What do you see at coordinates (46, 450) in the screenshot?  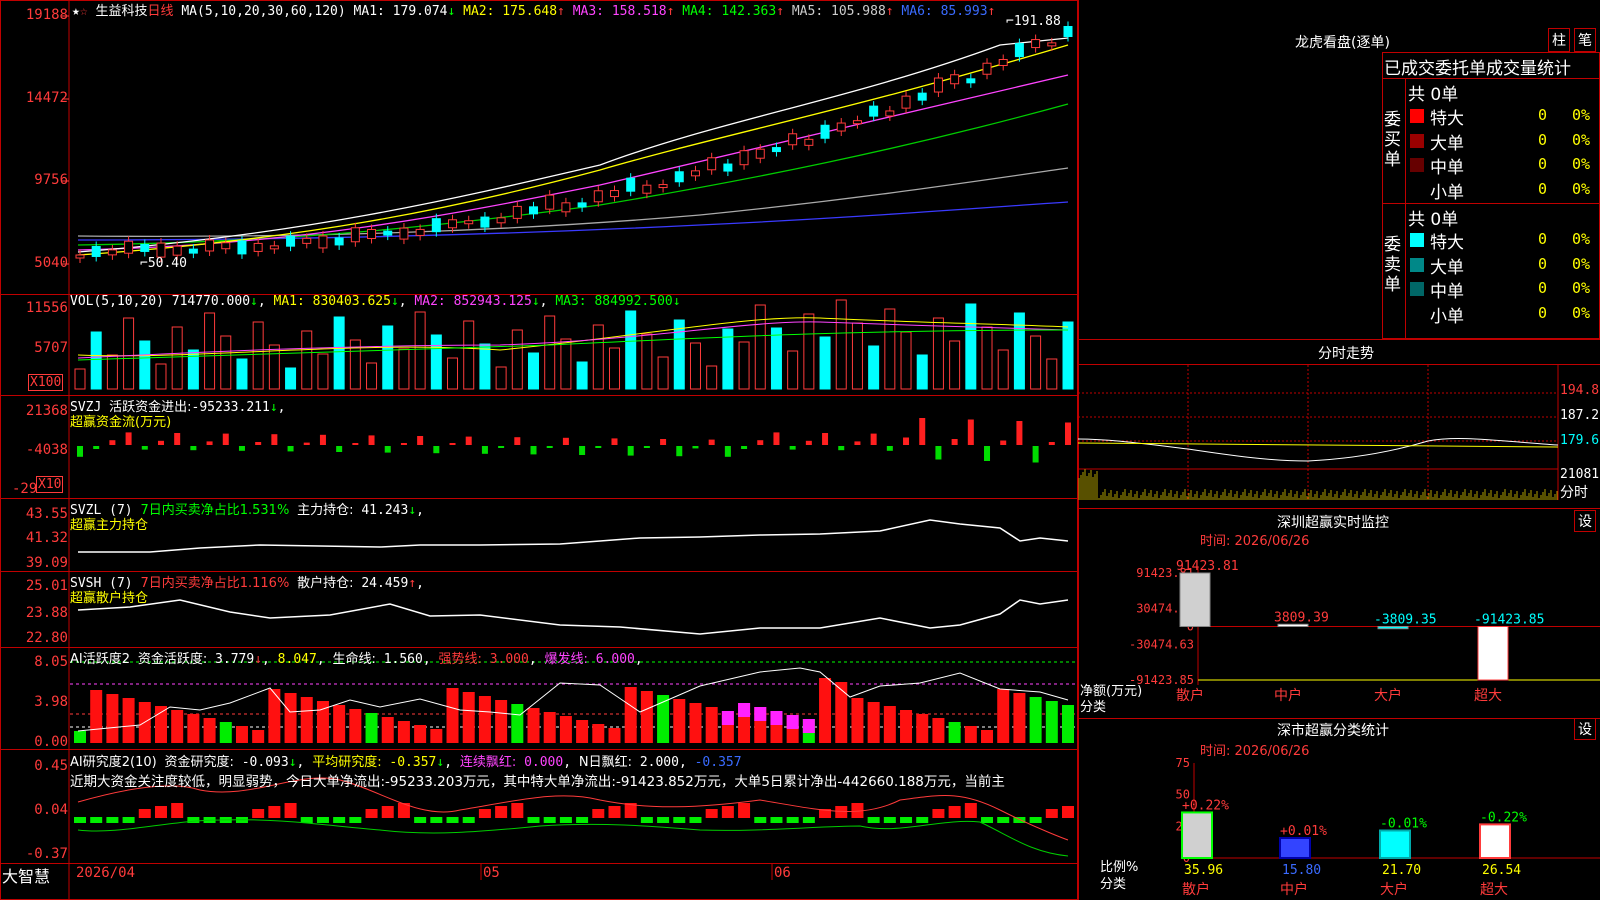 I see `svzj-y-tick: -4038` at bounding box center [46, 450].